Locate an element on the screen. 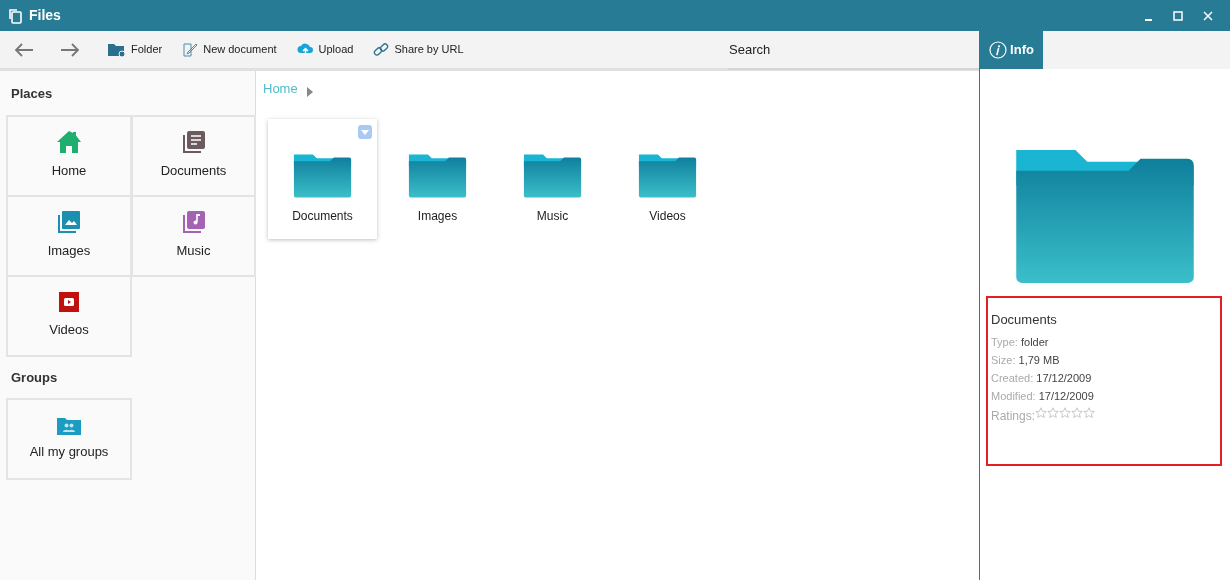  back-arrow-icon is located at coordinates (24, 49).